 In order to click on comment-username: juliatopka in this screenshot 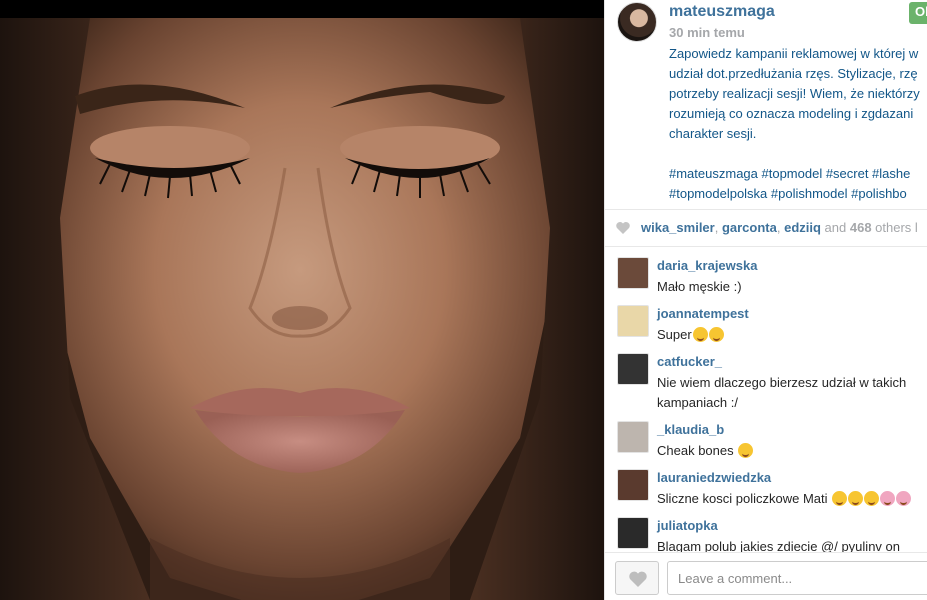, I will do `click(687, 525)`.